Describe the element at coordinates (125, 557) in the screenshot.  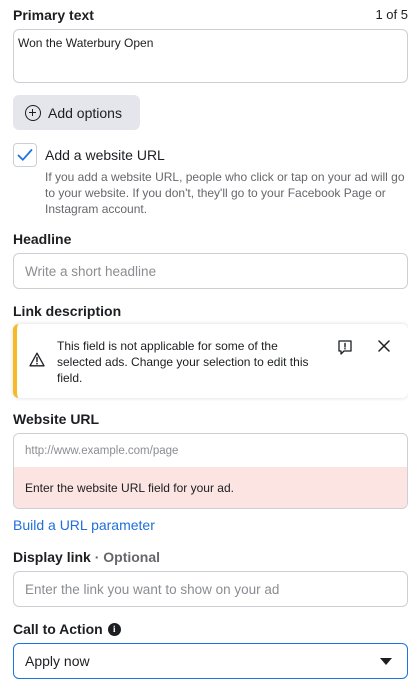
I see `optional-tag: · Optional` at that location.